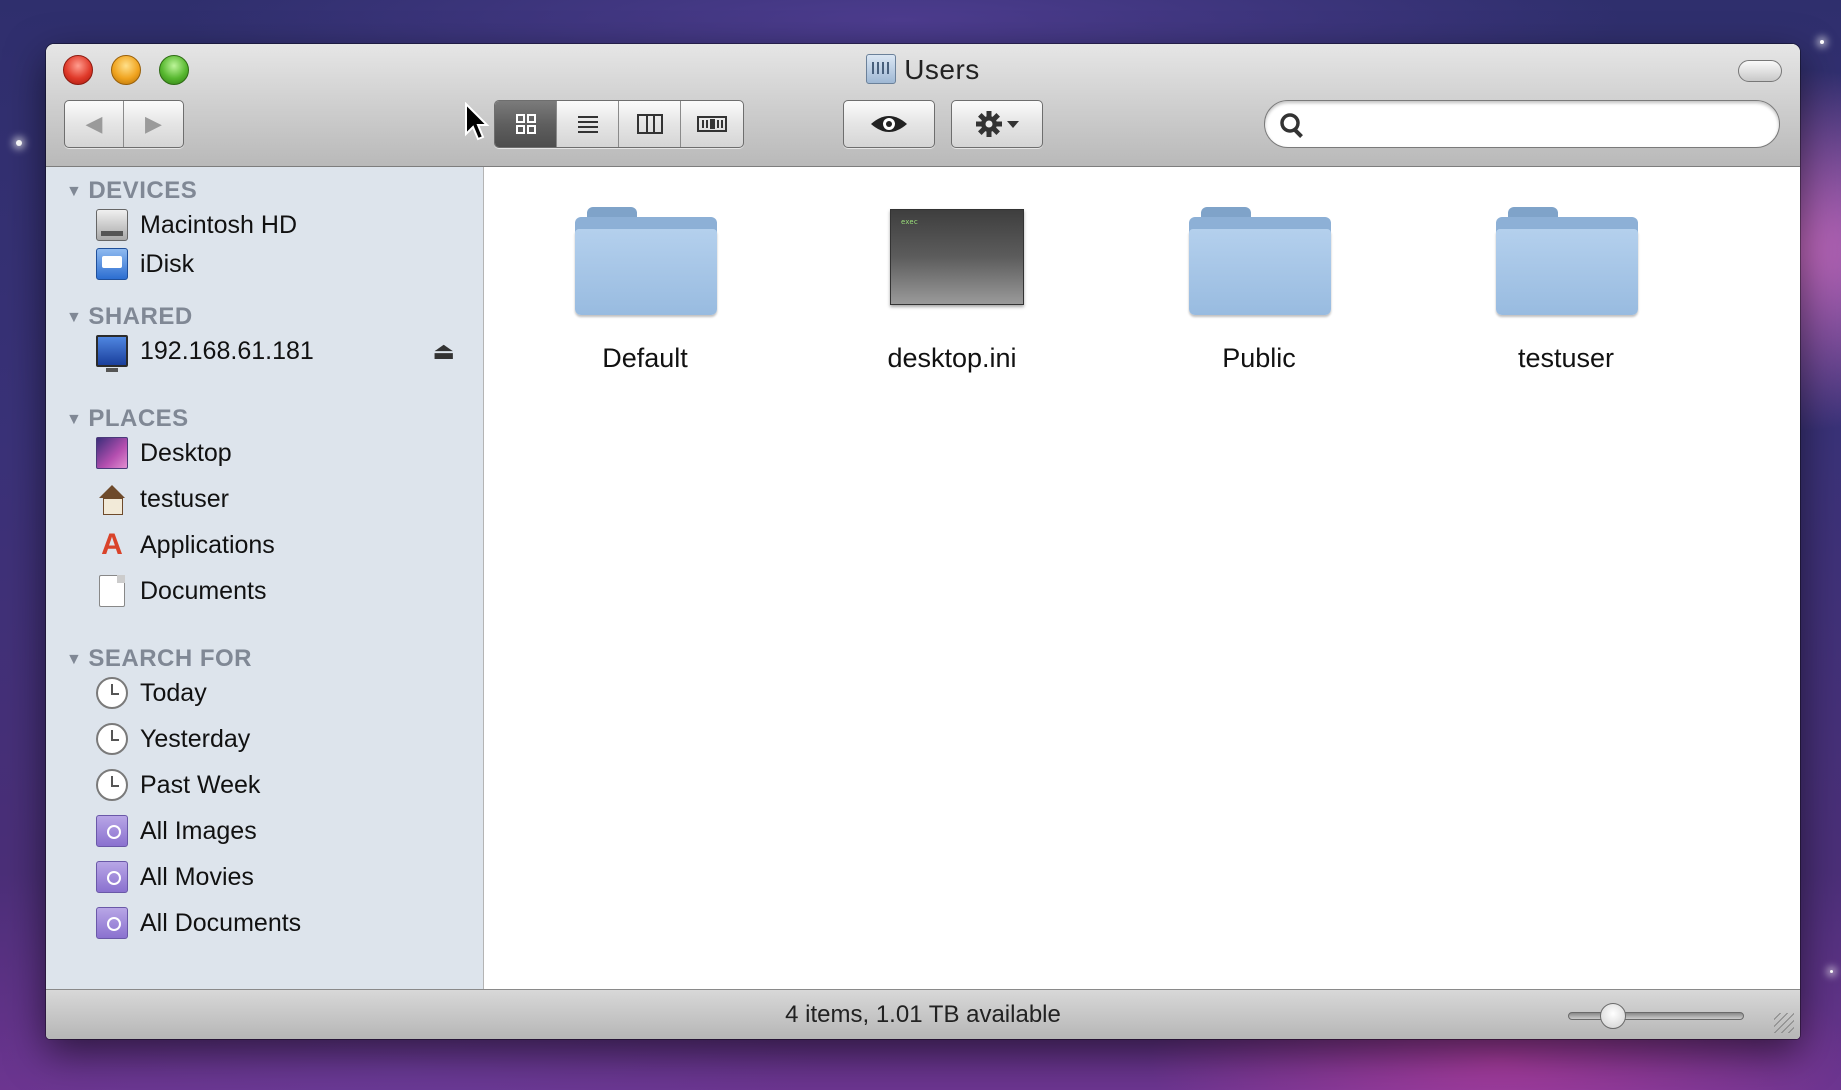 This screenshot has width=1841, height=1090. Describe the element at coordinates (112, 225) in the screenshot. I see `hard-drive-icon` at that location.